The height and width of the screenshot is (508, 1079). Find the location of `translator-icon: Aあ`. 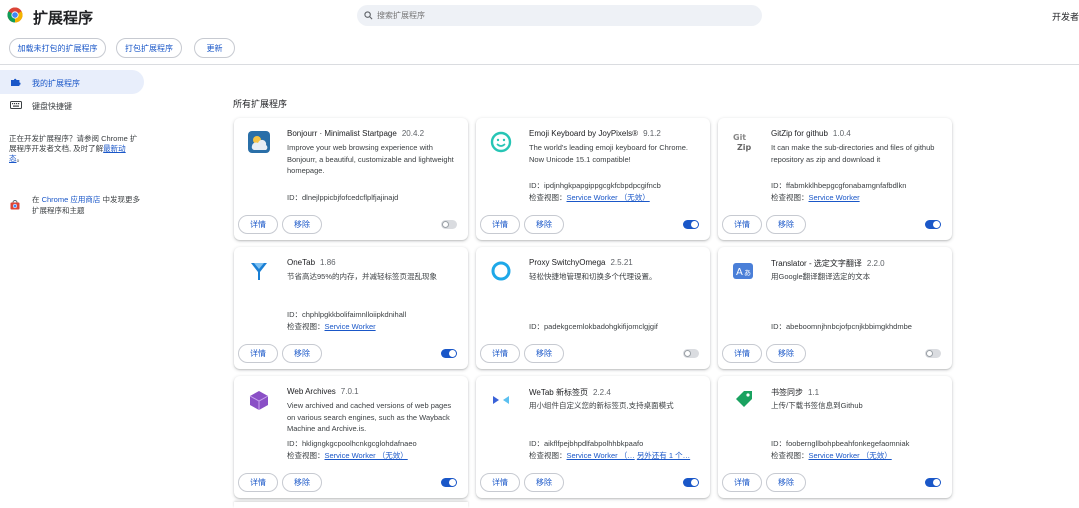

translator-icon: Aあ is located at coordinates (743, 271).